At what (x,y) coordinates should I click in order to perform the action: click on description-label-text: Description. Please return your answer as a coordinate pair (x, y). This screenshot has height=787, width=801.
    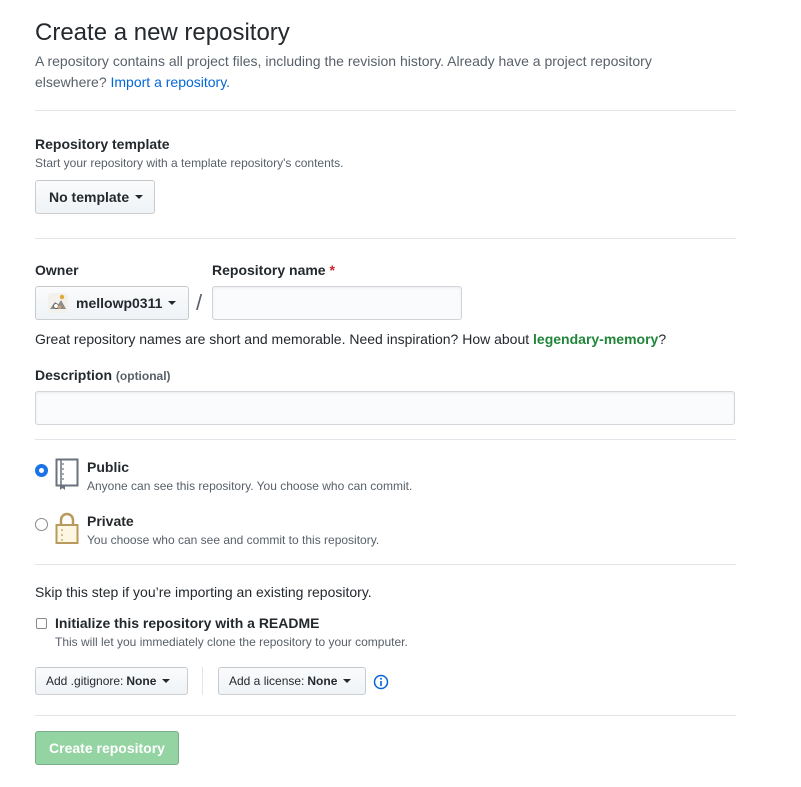
    Looking at the image, I should click on (74, 375).